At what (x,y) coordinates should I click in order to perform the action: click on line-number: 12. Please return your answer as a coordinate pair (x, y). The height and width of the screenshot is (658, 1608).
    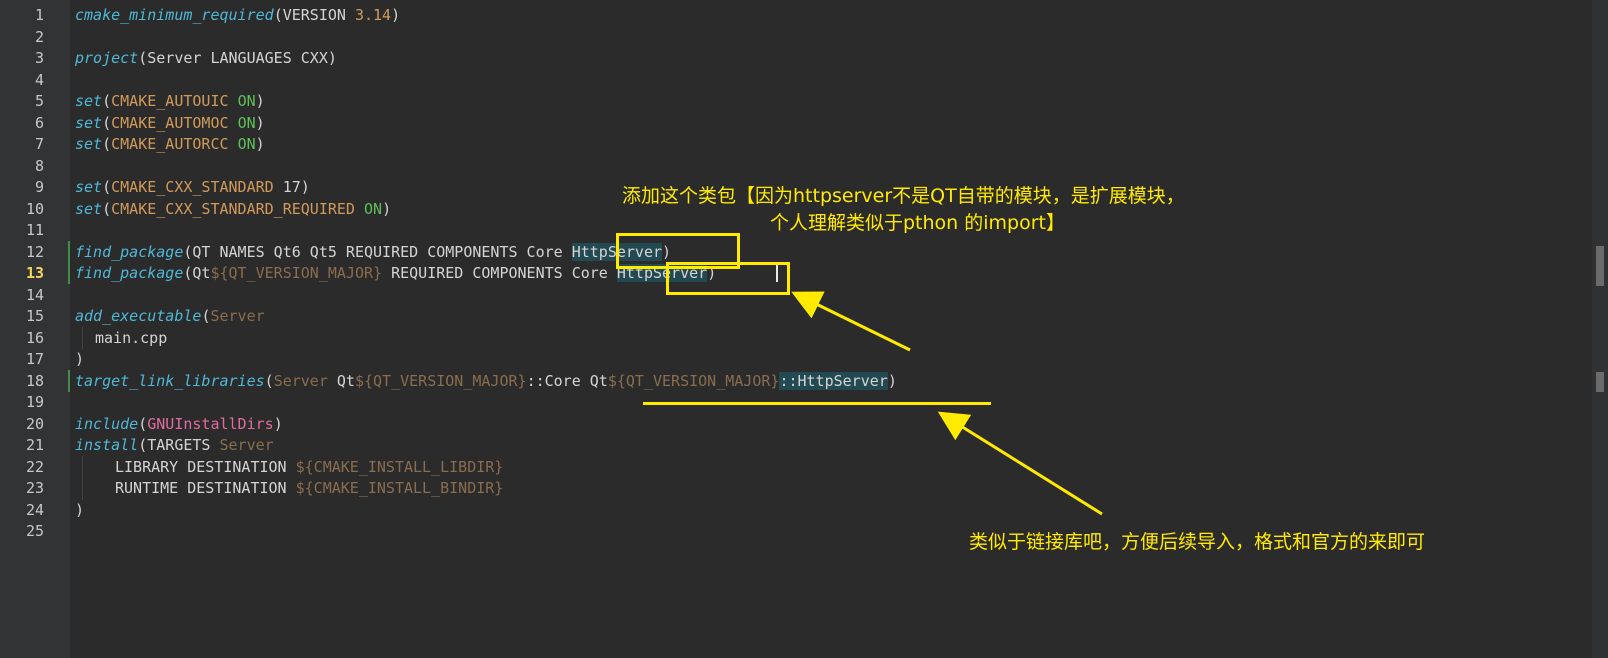
    Looking at the image, I should click on (34, 252).